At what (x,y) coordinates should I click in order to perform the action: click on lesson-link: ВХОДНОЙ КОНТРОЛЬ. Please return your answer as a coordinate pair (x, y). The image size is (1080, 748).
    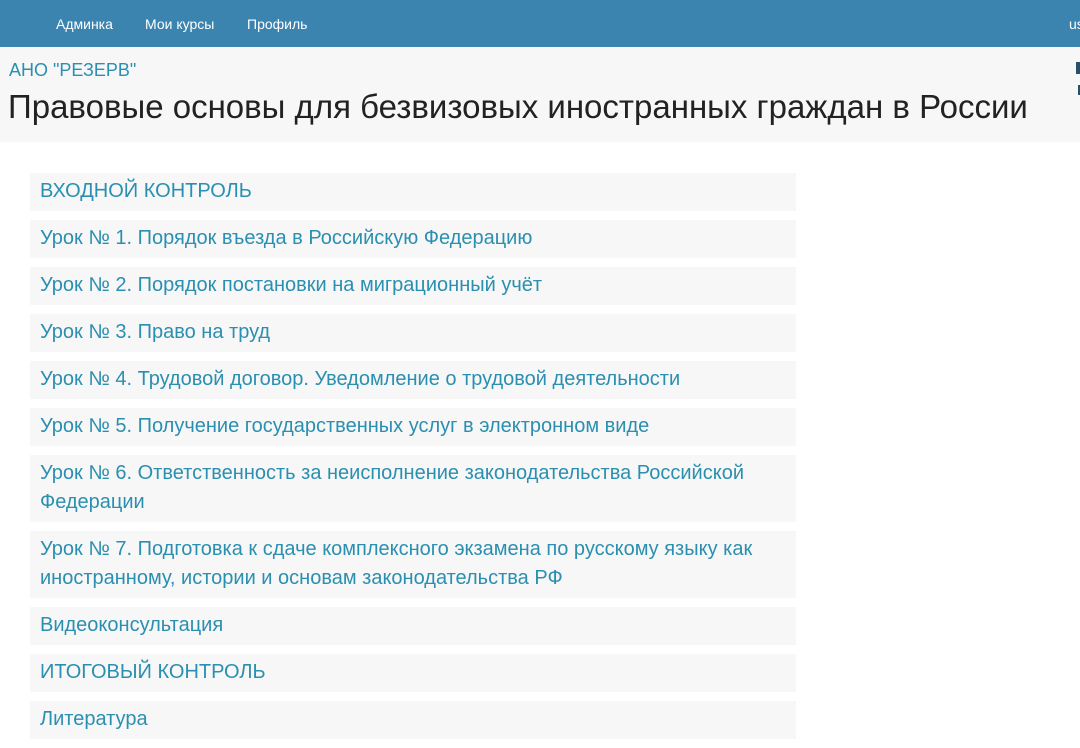
    Looking at the image, I should click on (413, 191).